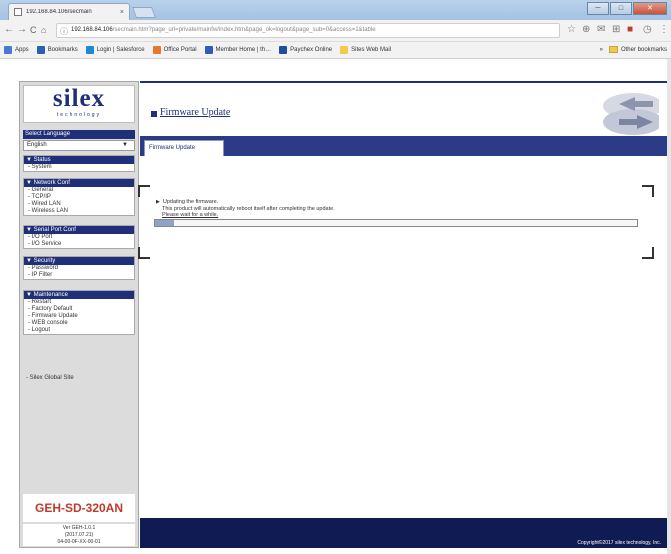 The width and height of the screenshot is (671, 554). Describe the element at coordinates (79, 302) in the screenshot. I see `menu-item-restart: - Restart` at that location.